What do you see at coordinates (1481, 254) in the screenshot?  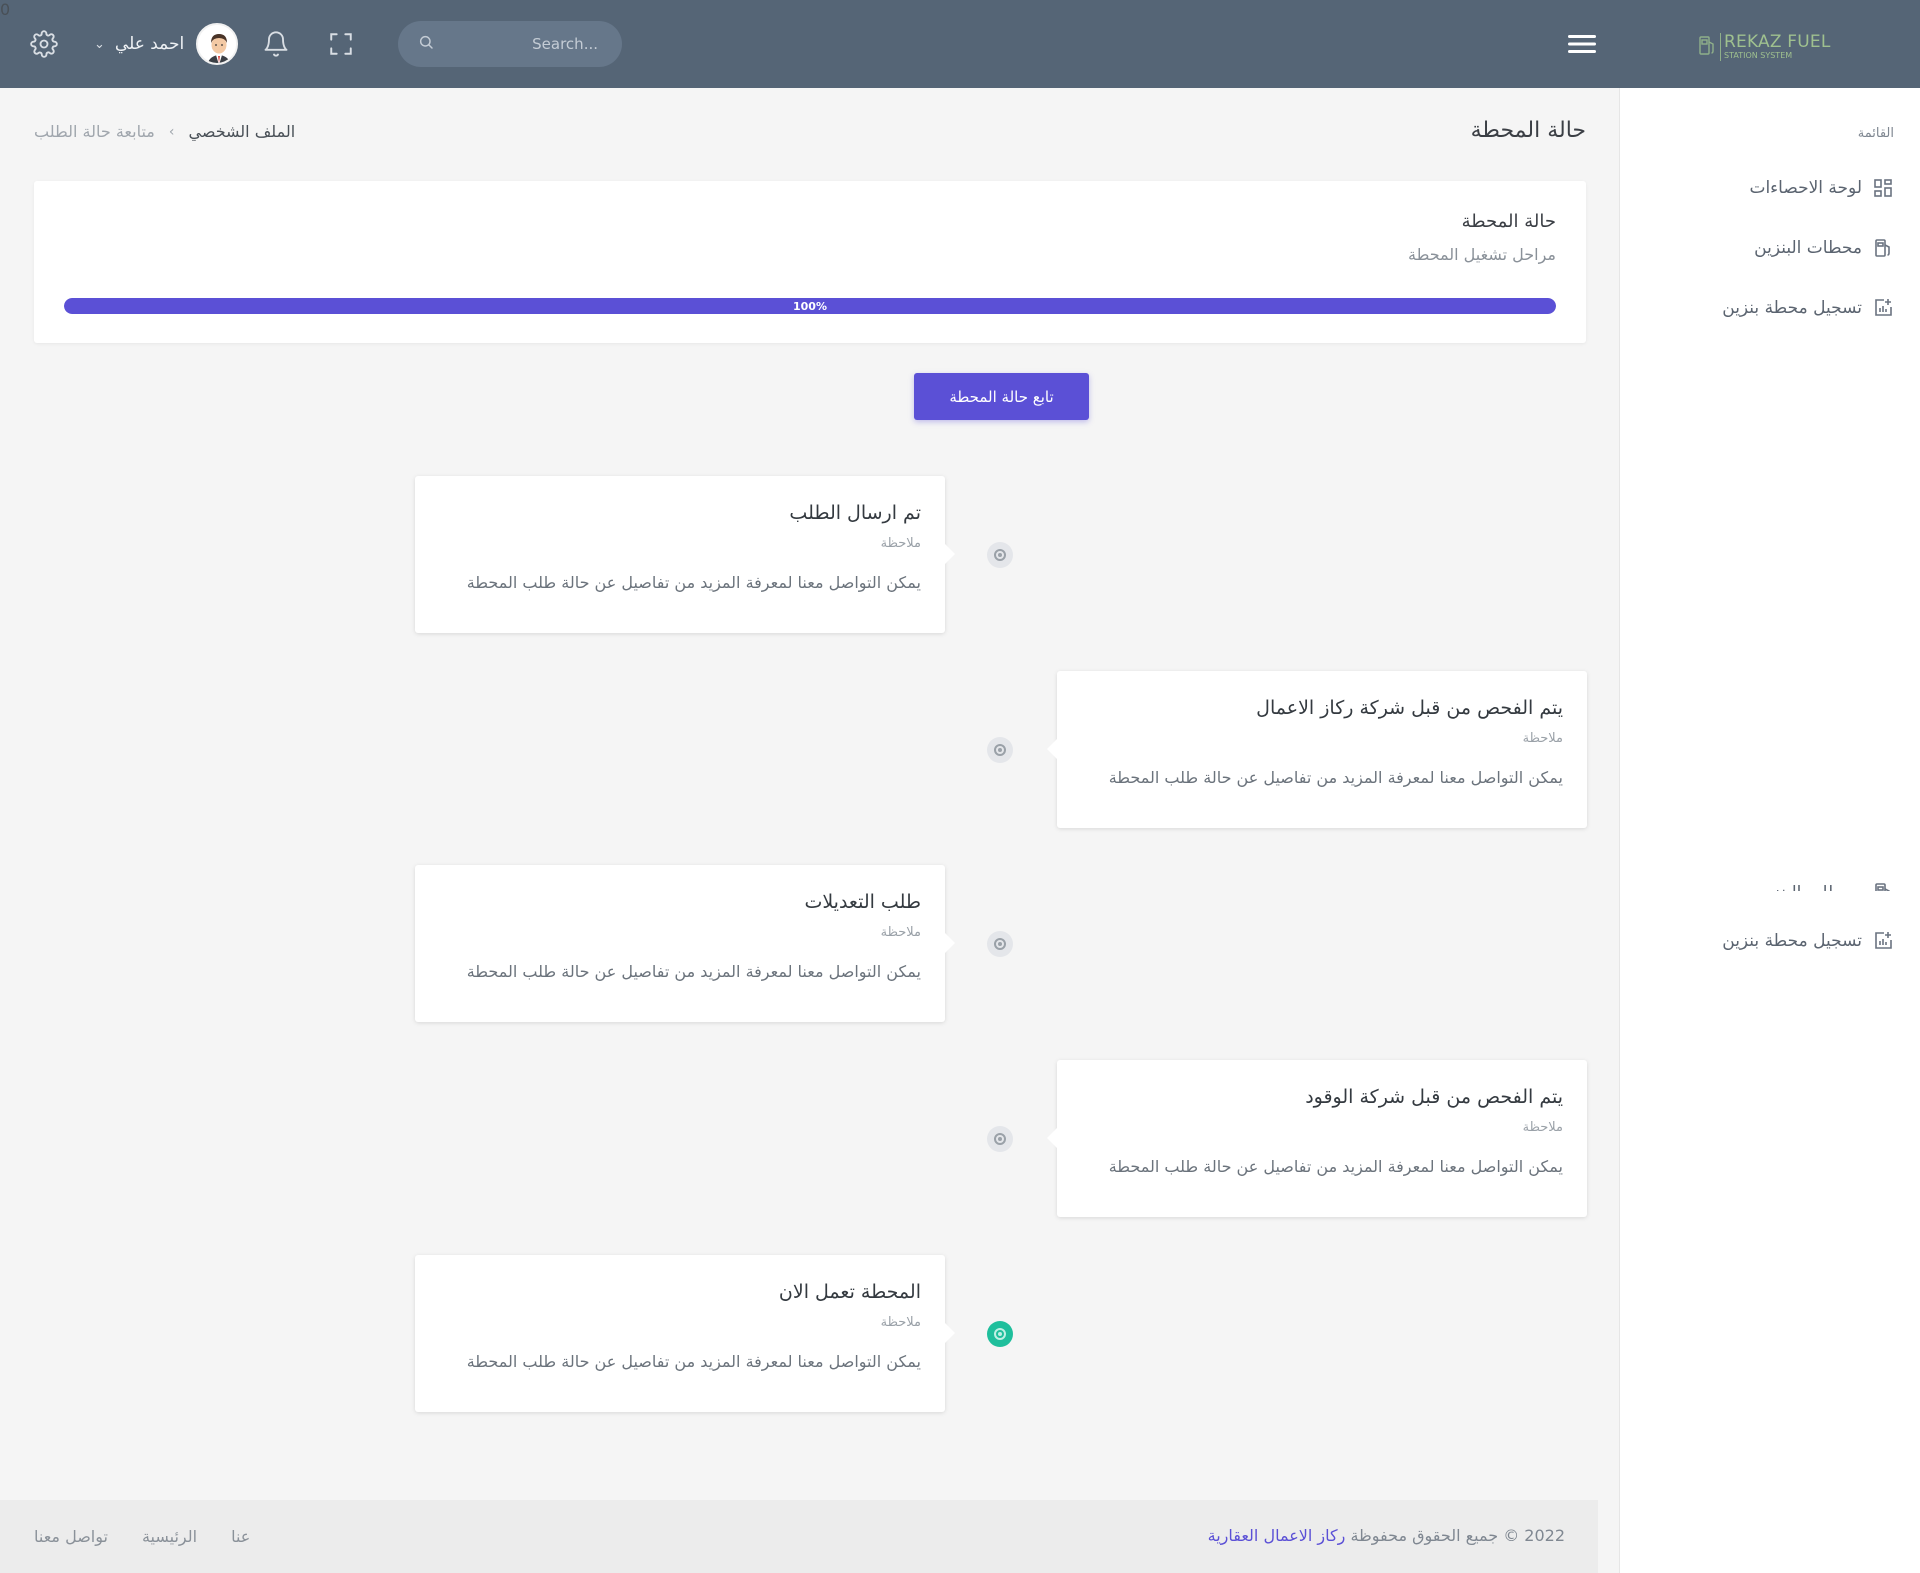 I see `card-subtitle: مراحل تشغيل المحطة` at bounding box center [1481, 254].